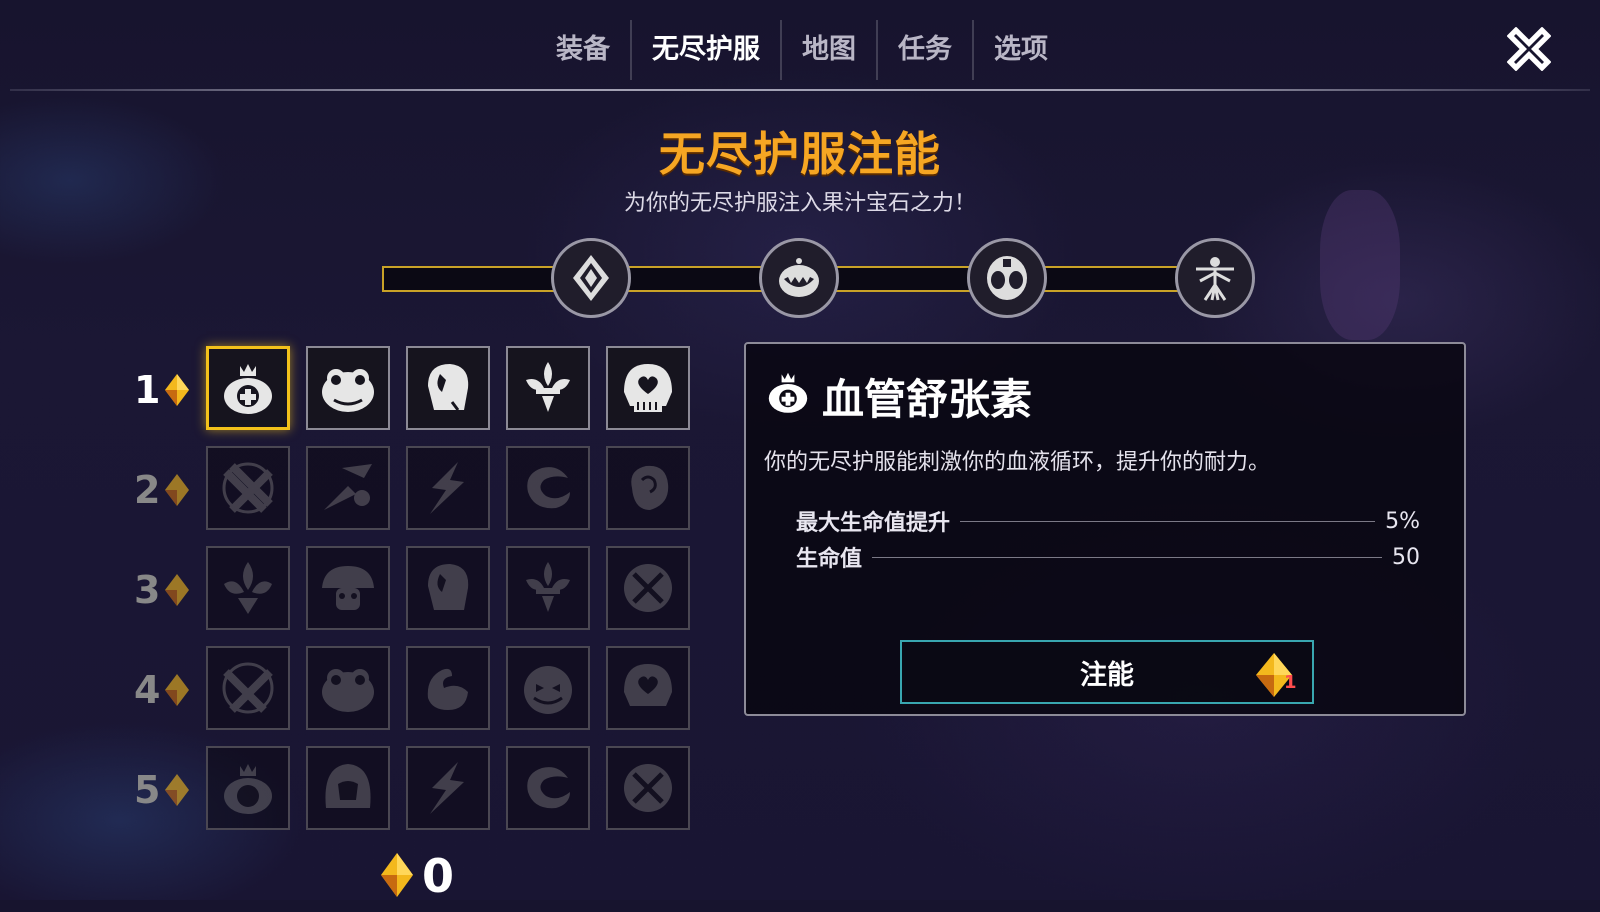 The height and width of the screenshot is (912, 1600). I want to click on stat-value: 5%, so click(1402, 521).